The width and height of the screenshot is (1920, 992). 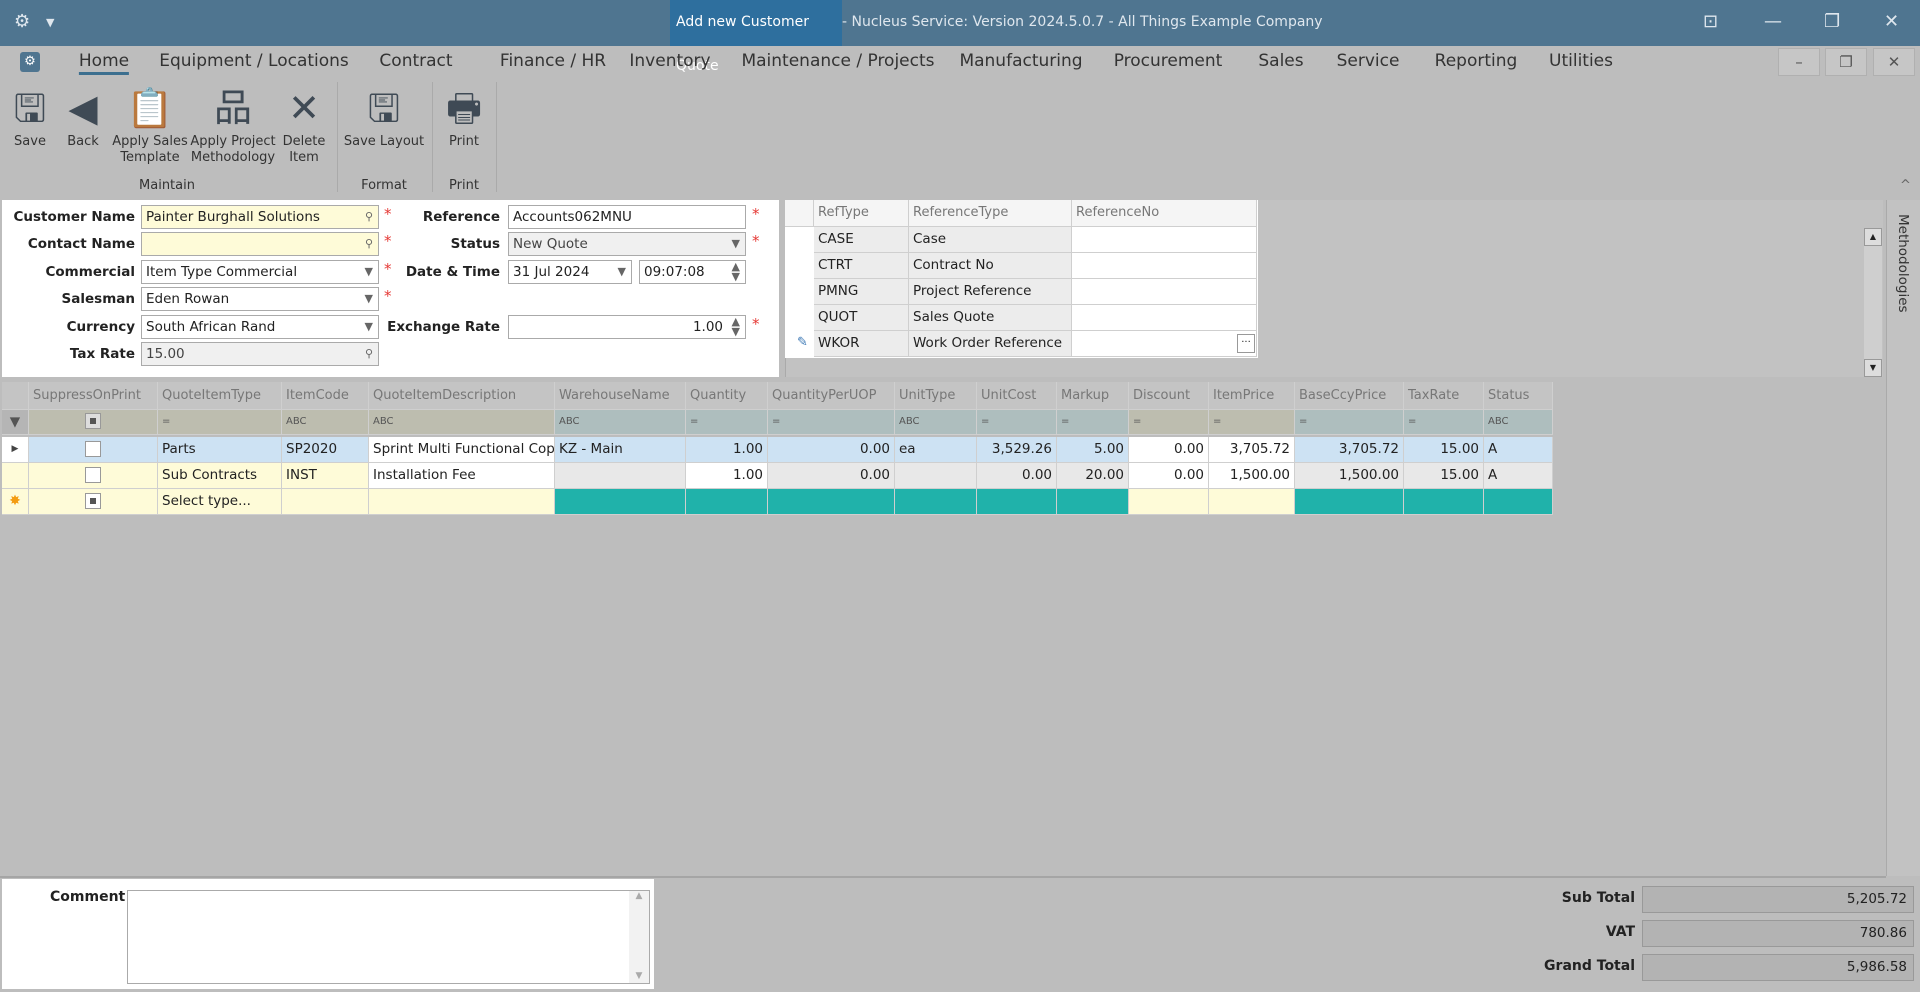 I want to click on new-row-icon: ✸, so click(x=15, y=502).